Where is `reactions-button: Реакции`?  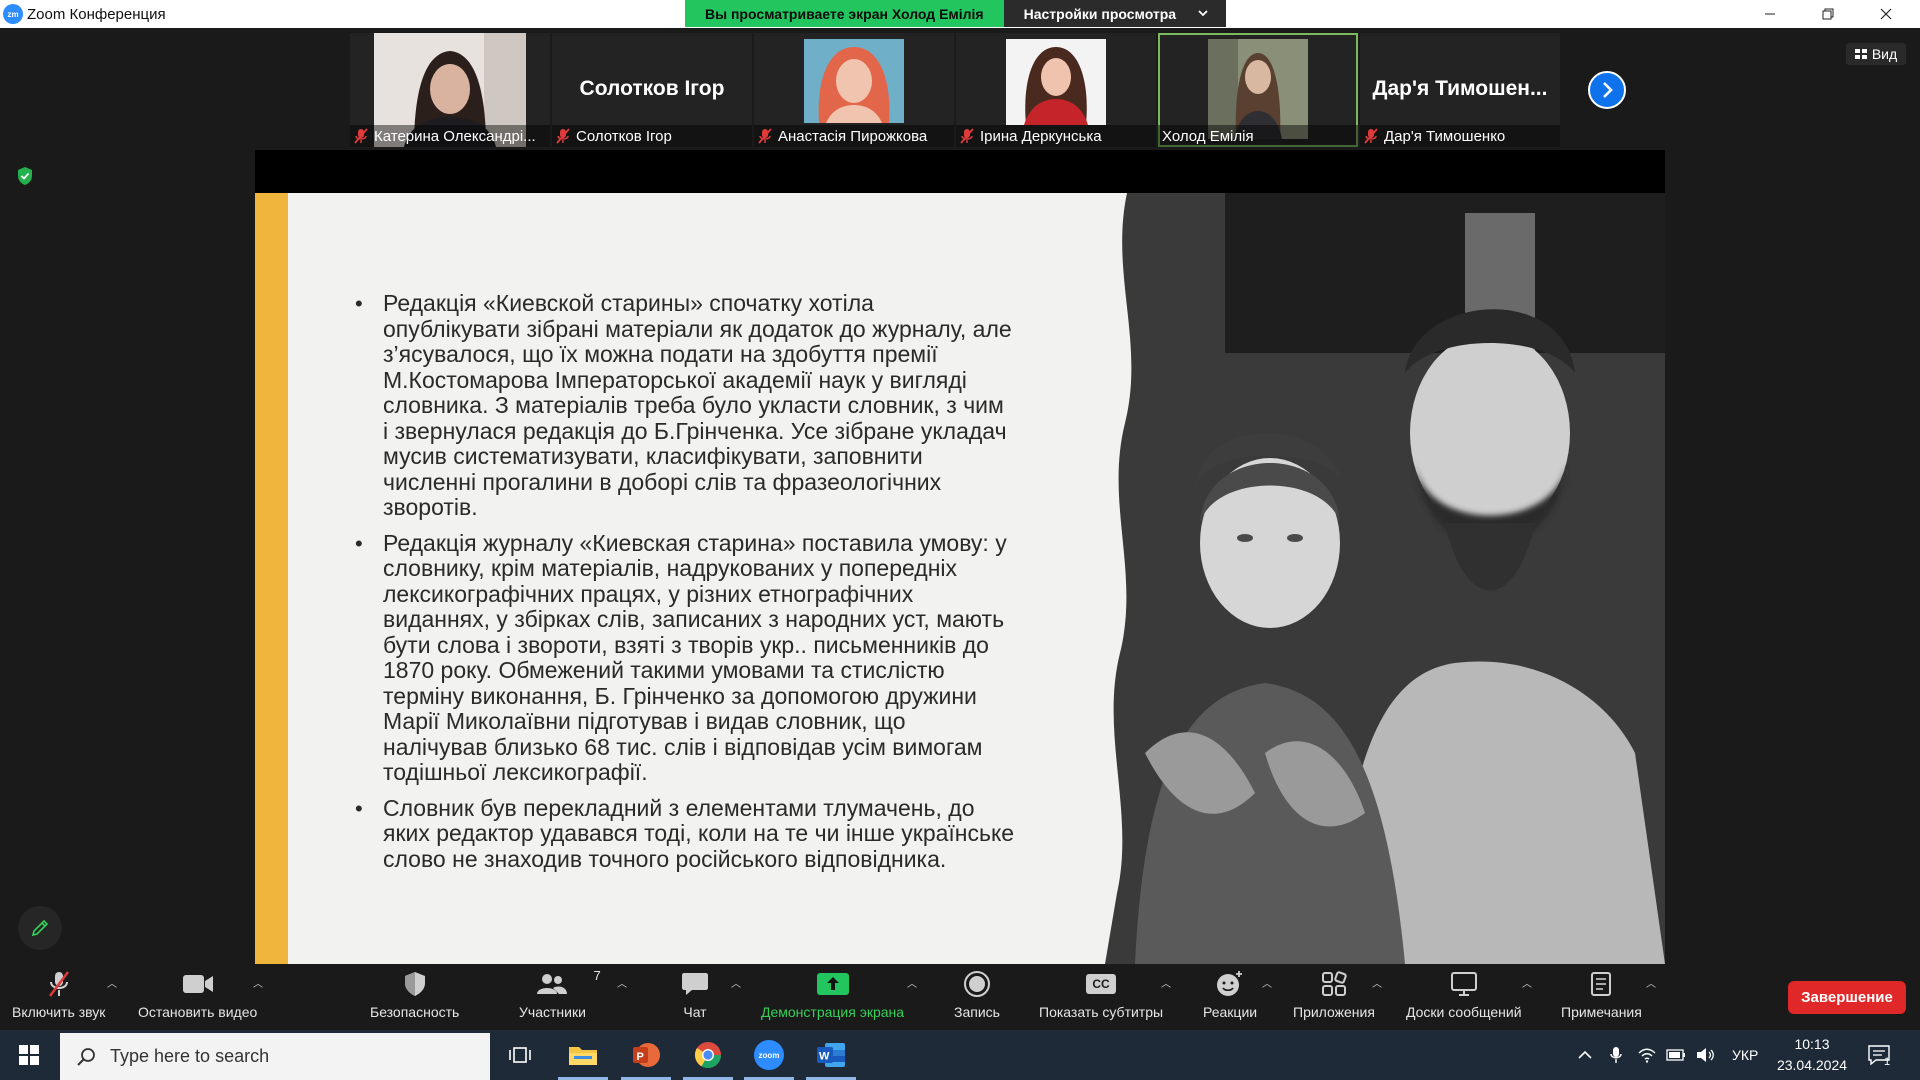 reactions-button: Реакции is located at coordinates (1230, 997).